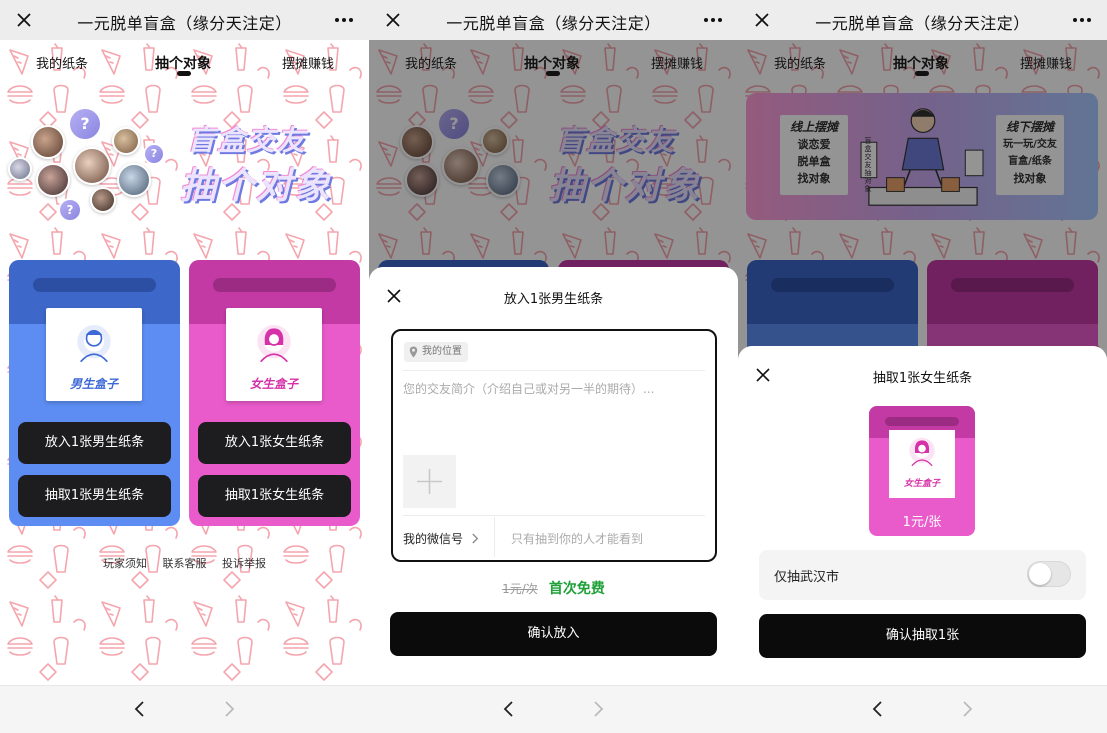  What do you see at coordinates (922, 575) in the screenshot?
I see `city-filter-row: 仅抽武汉市` at bounding box center [922, 575].